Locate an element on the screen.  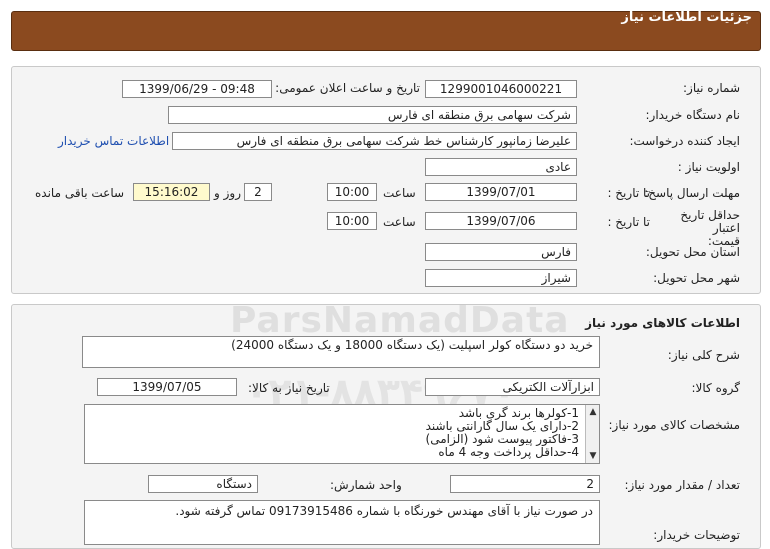
quantity-label: تعداد / مقدار مورد نیاز: is located at coordinates (682, 485).